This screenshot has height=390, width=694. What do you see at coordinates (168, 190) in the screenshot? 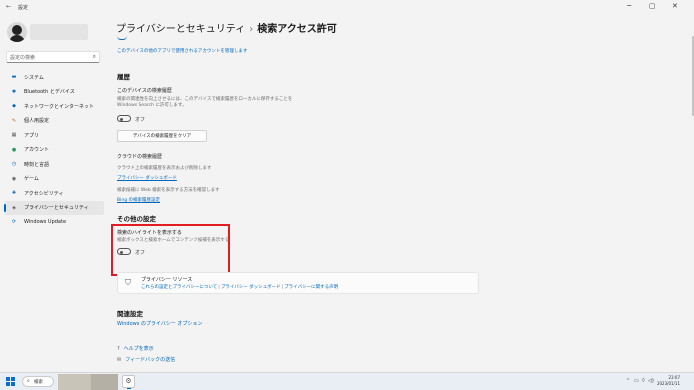
I see `web-search-desc: 検索候補に Web 検索を表示する方法を確認します` at bounding box center [168, 190].